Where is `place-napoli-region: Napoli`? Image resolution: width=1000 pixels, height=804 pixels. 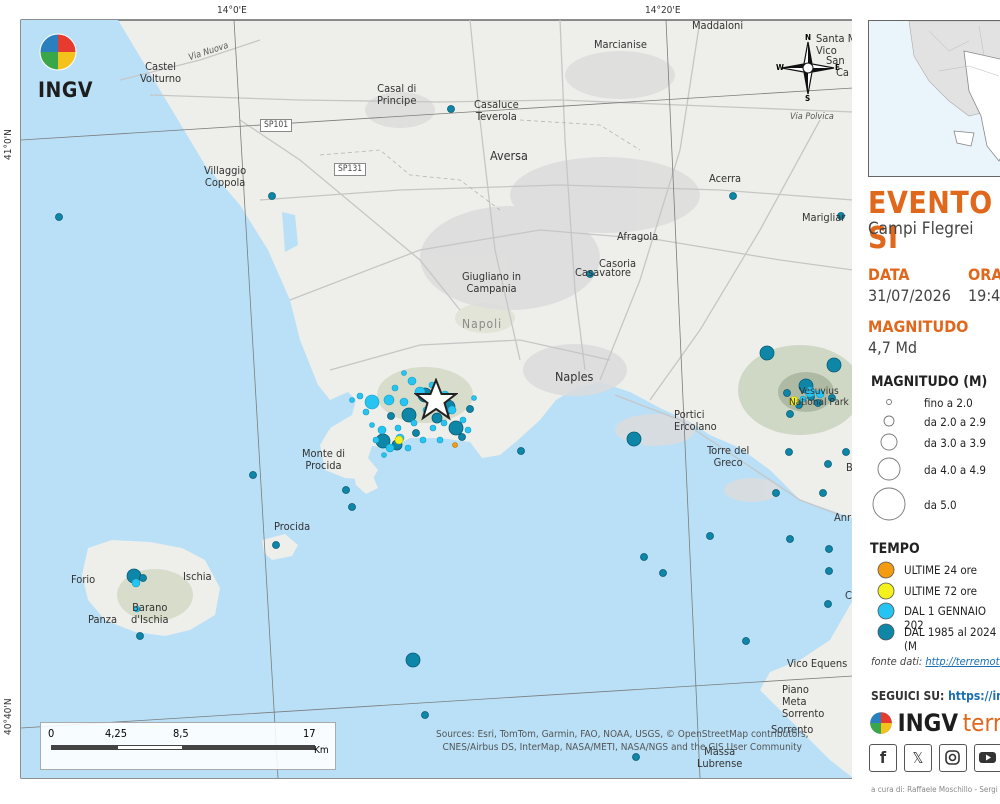
place-napoli-region: Napoli is located at coordinates (482, 324).